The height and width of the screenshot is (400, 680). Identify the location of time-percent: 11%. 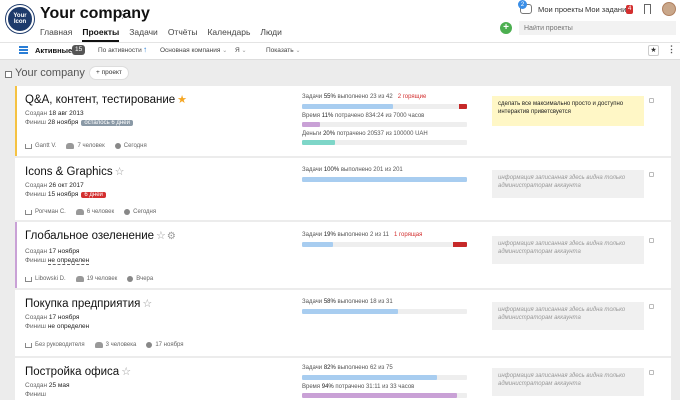
(327, 116).